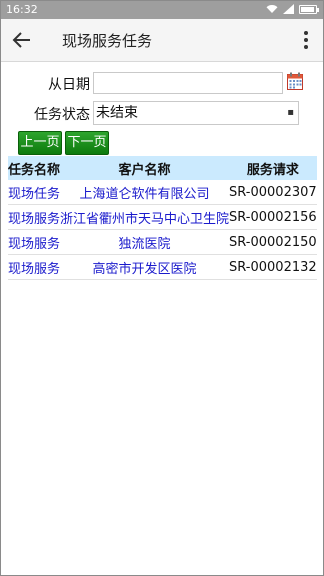 Image resolution: width=324 pixels, height=576 pixels. I want to click on service-request-cell: SR-00002132, so click(273, 267).